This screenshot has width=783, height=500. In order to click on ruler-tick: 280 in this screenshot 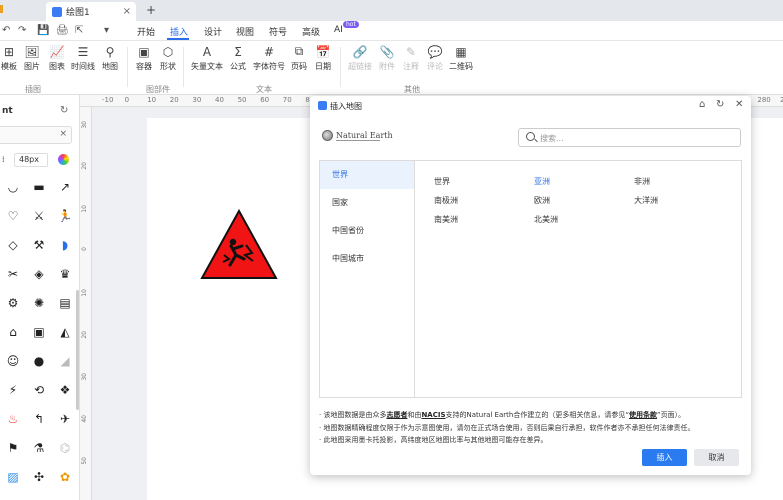, I will do `click(764, 100)`.